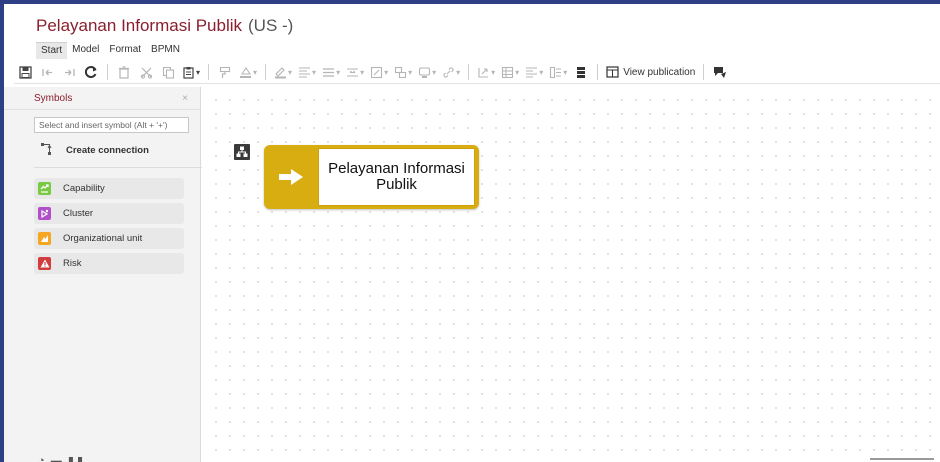 The width and height of the screenshot is (940, 462). Describe the element at coordinates (109, 188) in the screenshot. I see `symbol-capability: Capability` at that location.